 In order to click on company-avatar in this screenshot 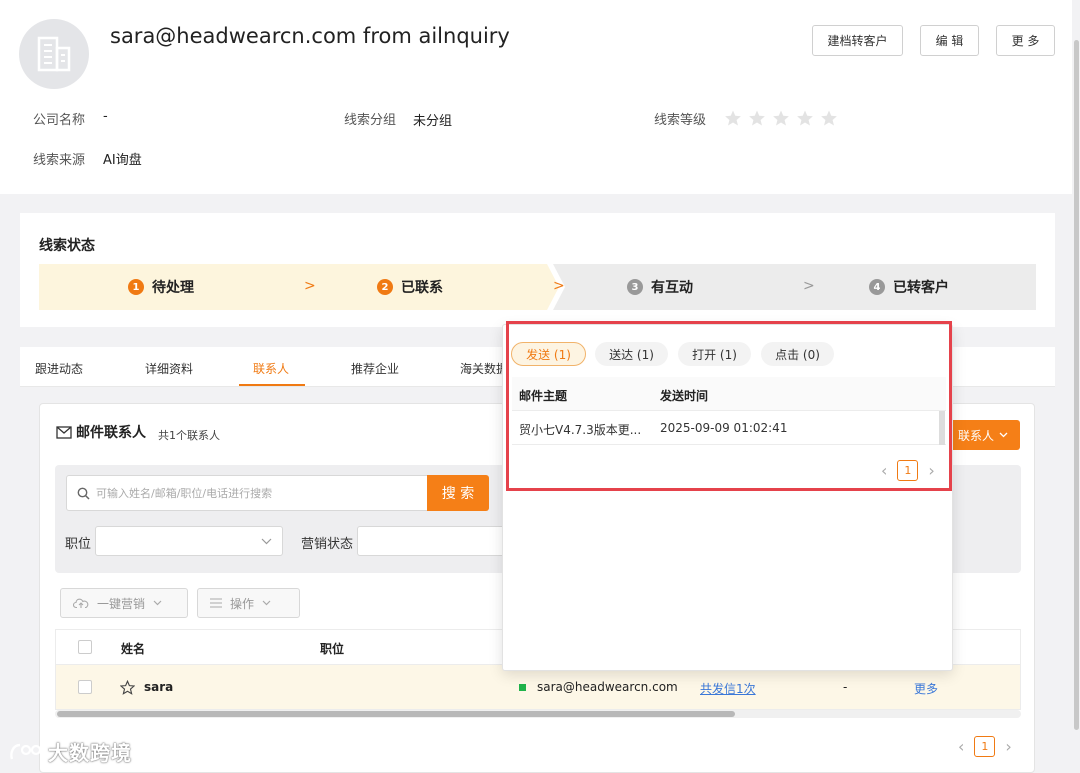, I will do `click(54, 54)`.